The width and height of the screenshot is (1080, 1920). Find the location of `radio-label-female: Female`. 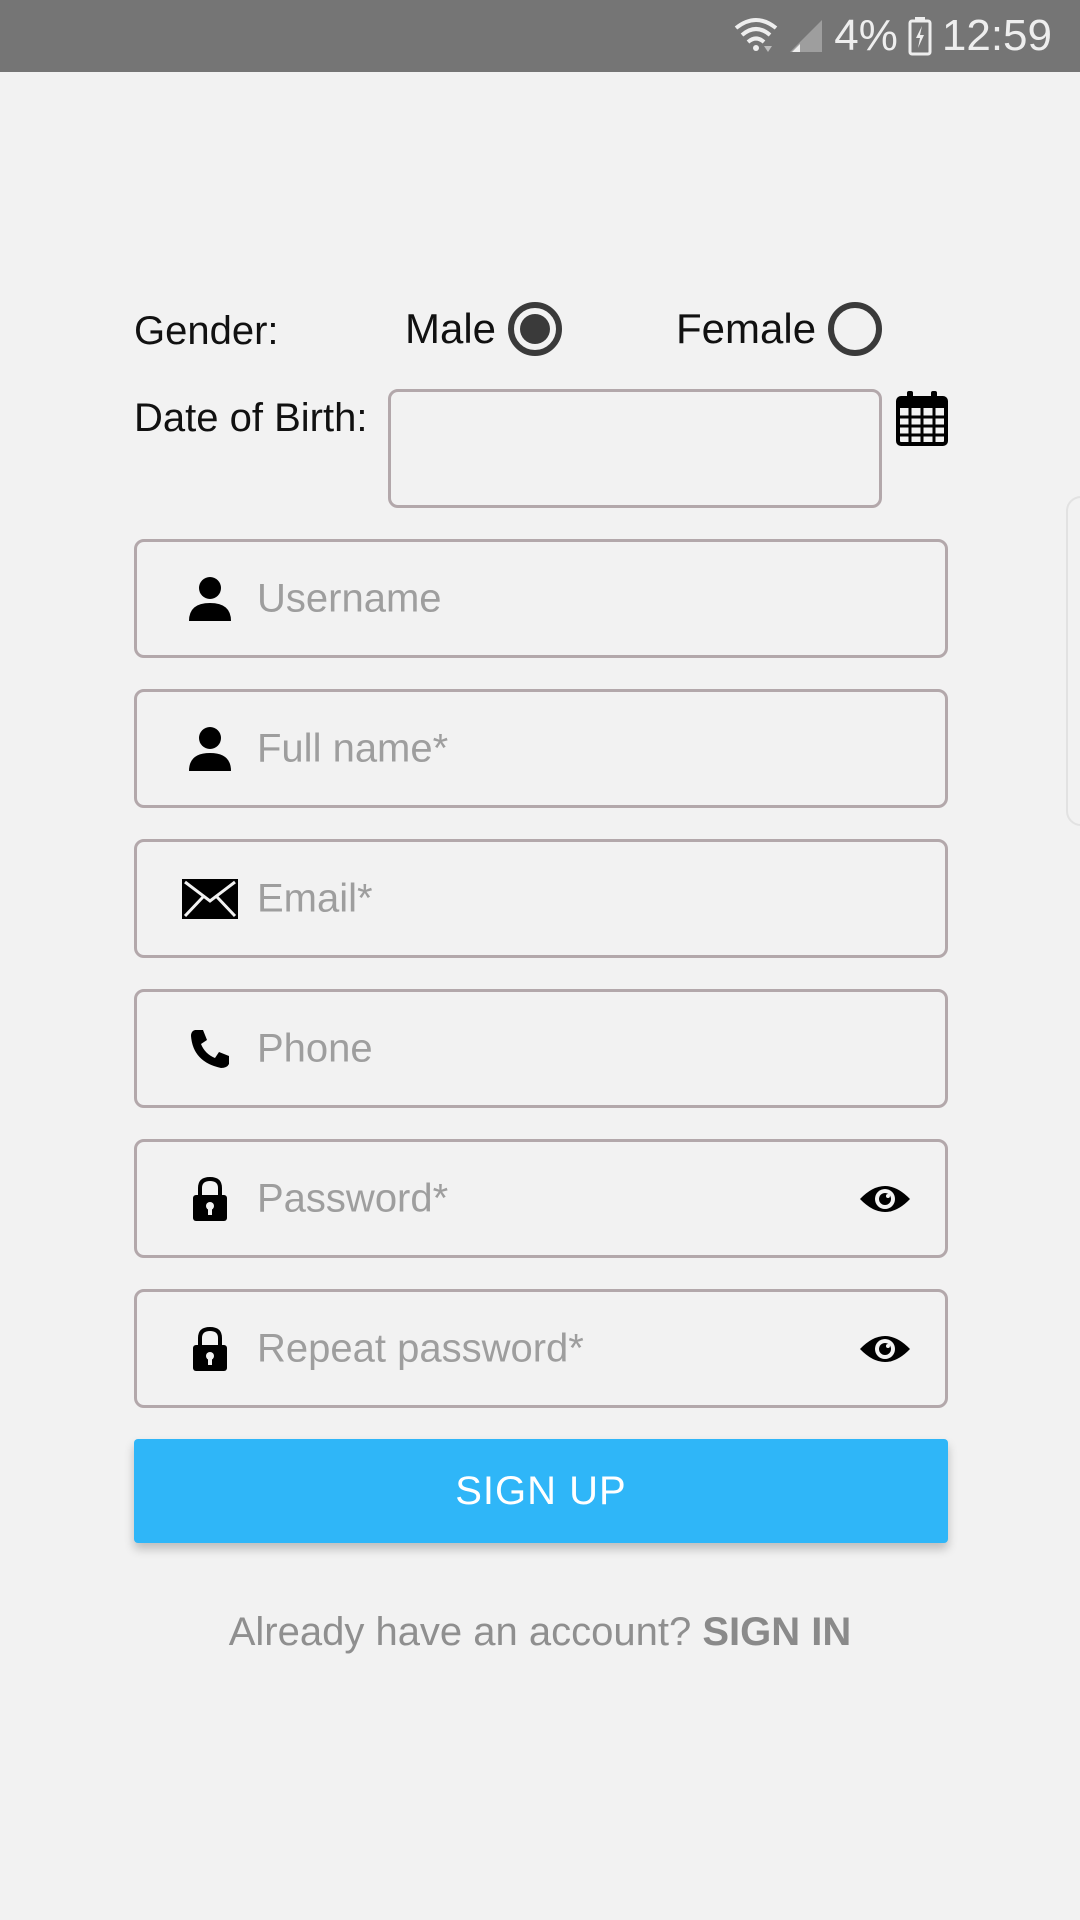

radio-label-female: Female is located at coordinates (746, 328).